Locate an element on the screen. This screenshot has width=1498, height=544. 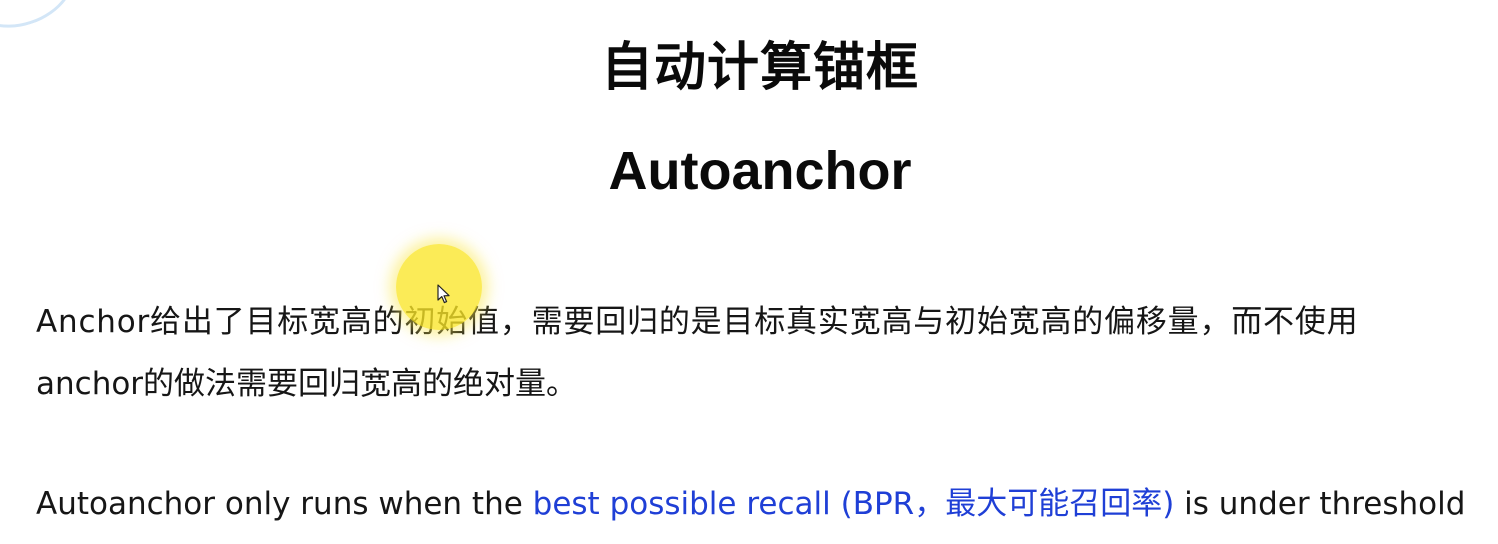
paragraph-line-2: anchor的做法需要回归宽高的绝对量。 is located at coordinates (307, 384).